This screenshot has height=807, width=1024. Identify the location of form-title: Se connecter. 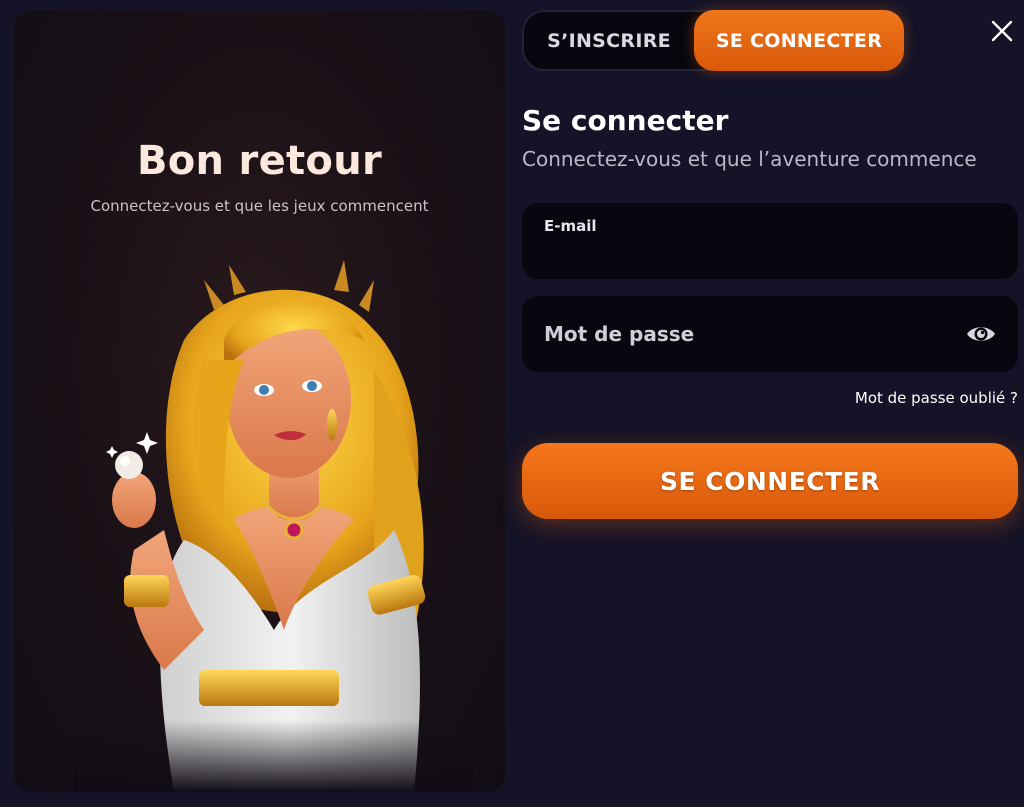
(625, 120).